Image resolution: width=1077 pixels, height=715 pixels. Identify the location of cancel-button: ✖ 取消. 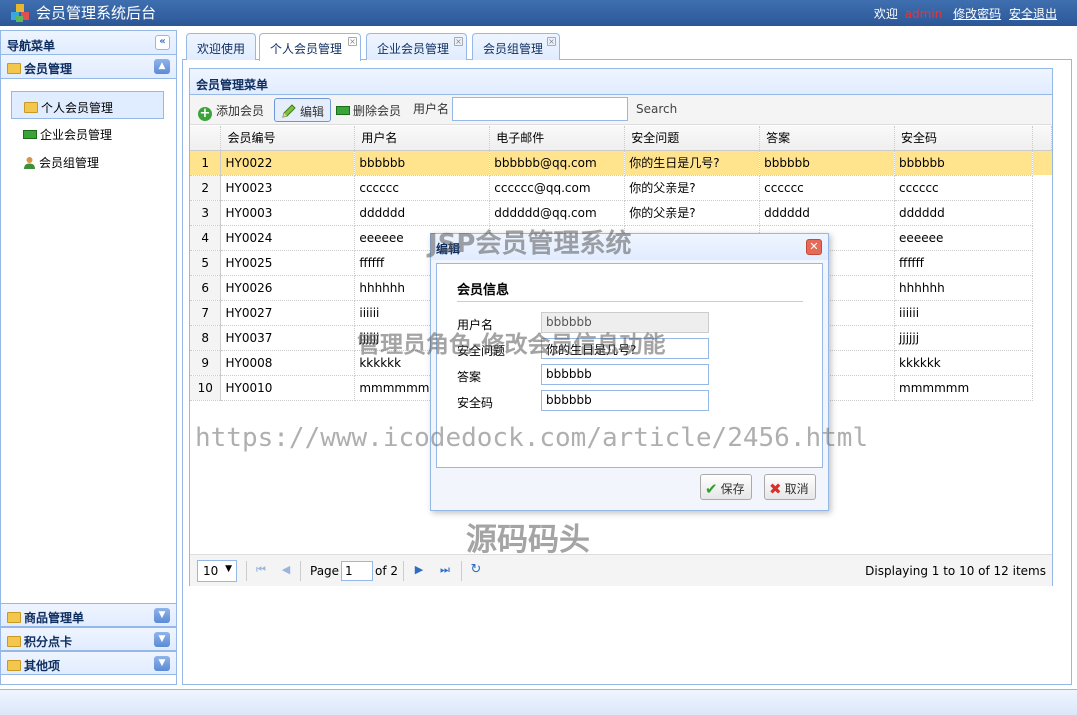
(790, 487).